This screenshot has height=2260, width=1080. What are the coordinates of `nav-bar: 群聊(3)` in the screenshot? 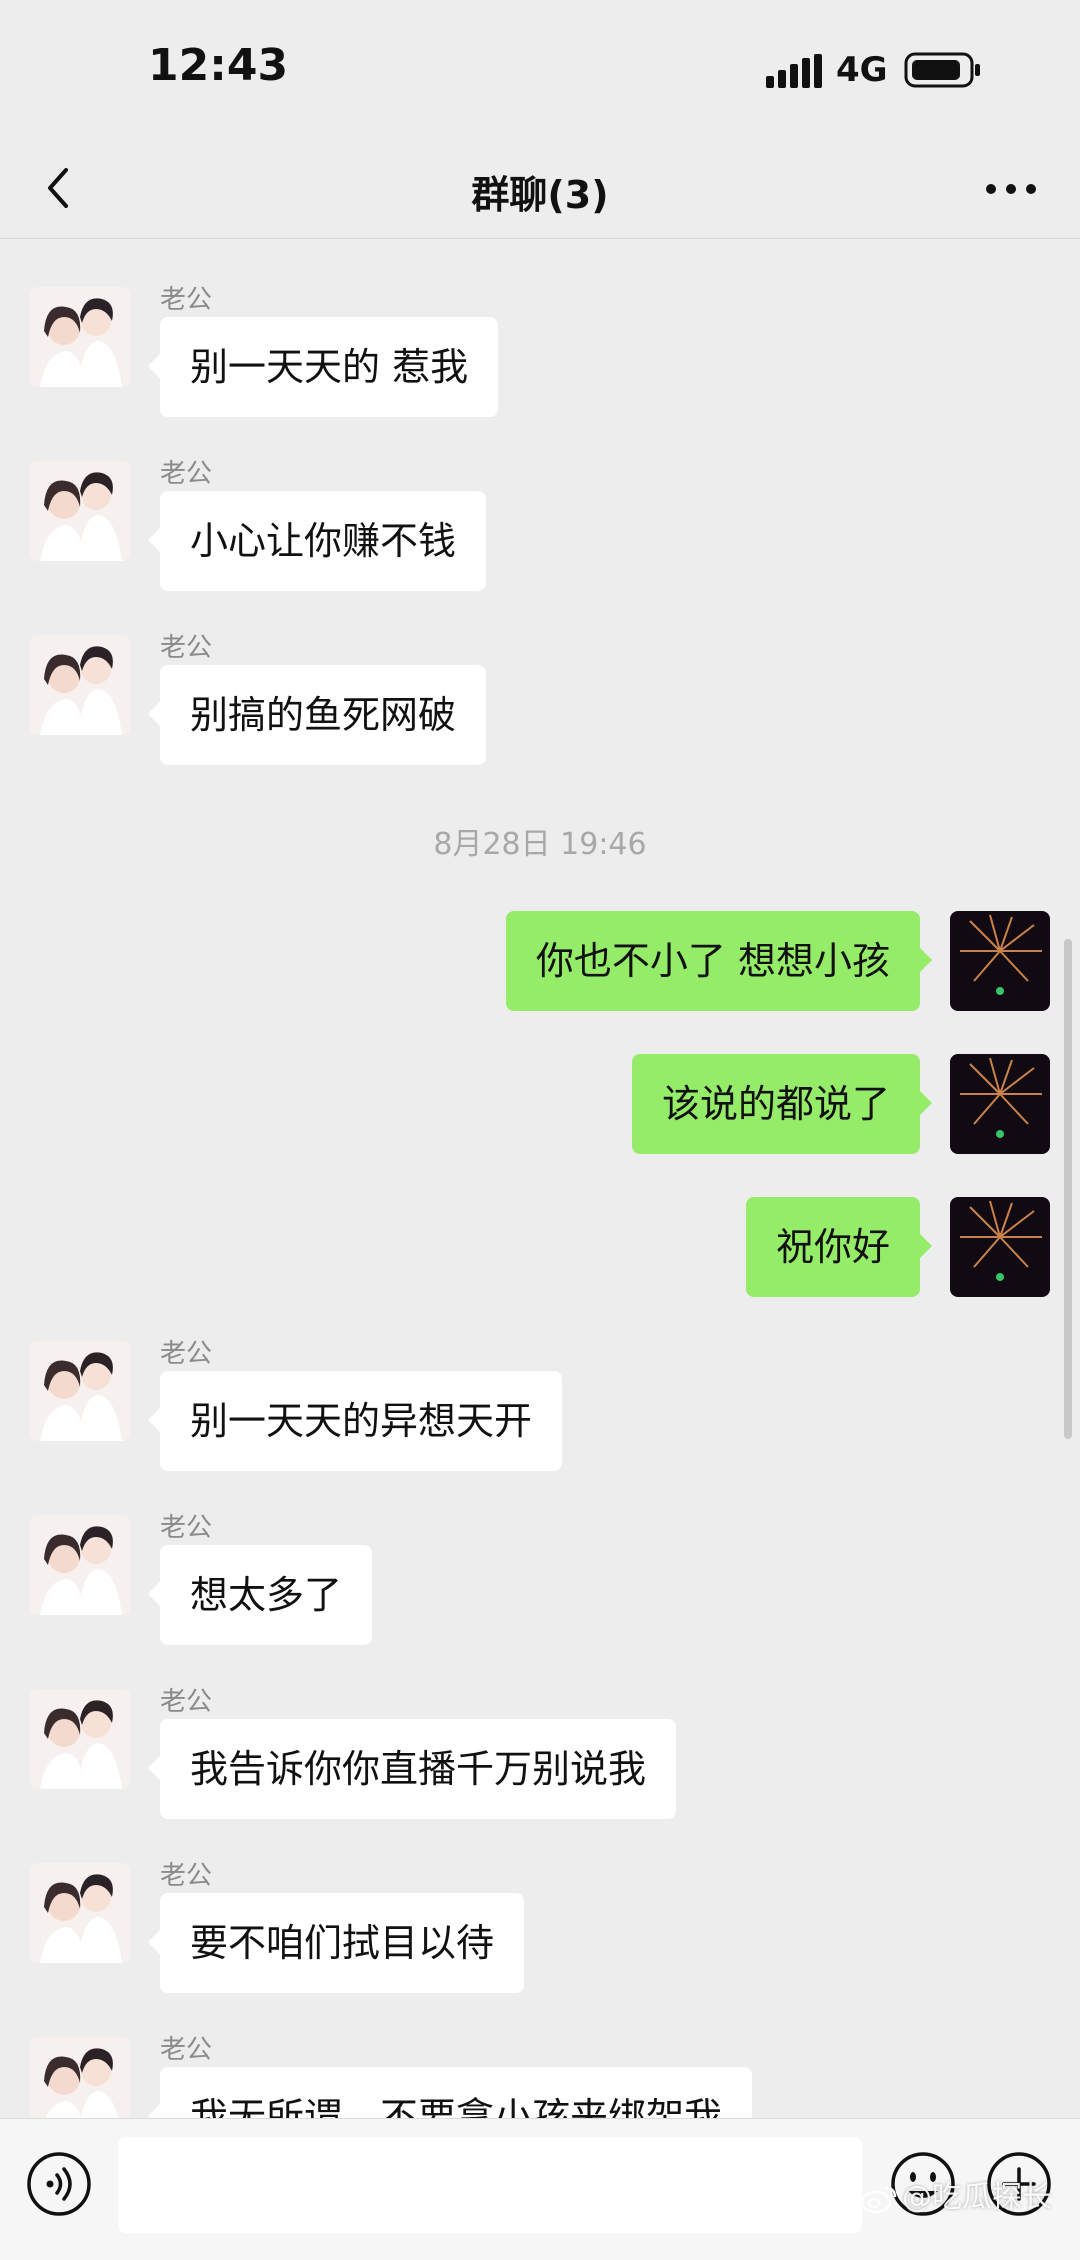 It's located at (540, 189).